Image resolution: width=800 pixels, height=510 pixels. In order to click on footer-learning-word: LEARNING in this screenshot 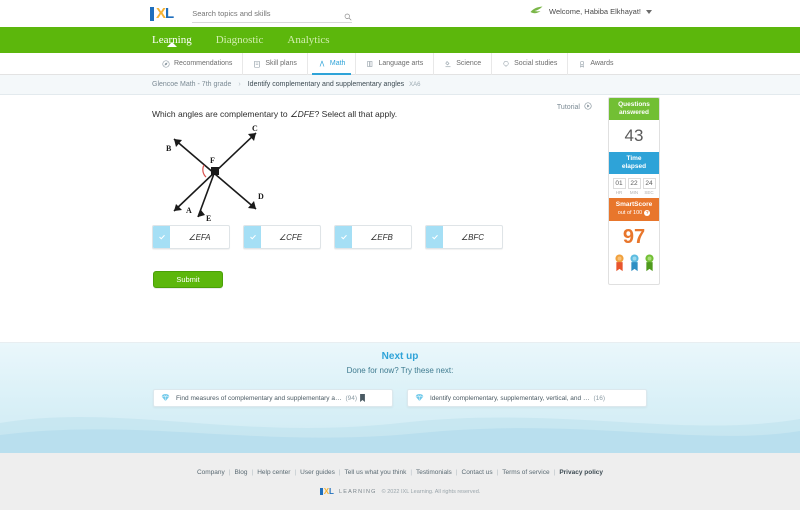, I will do `click(357, 491)`.